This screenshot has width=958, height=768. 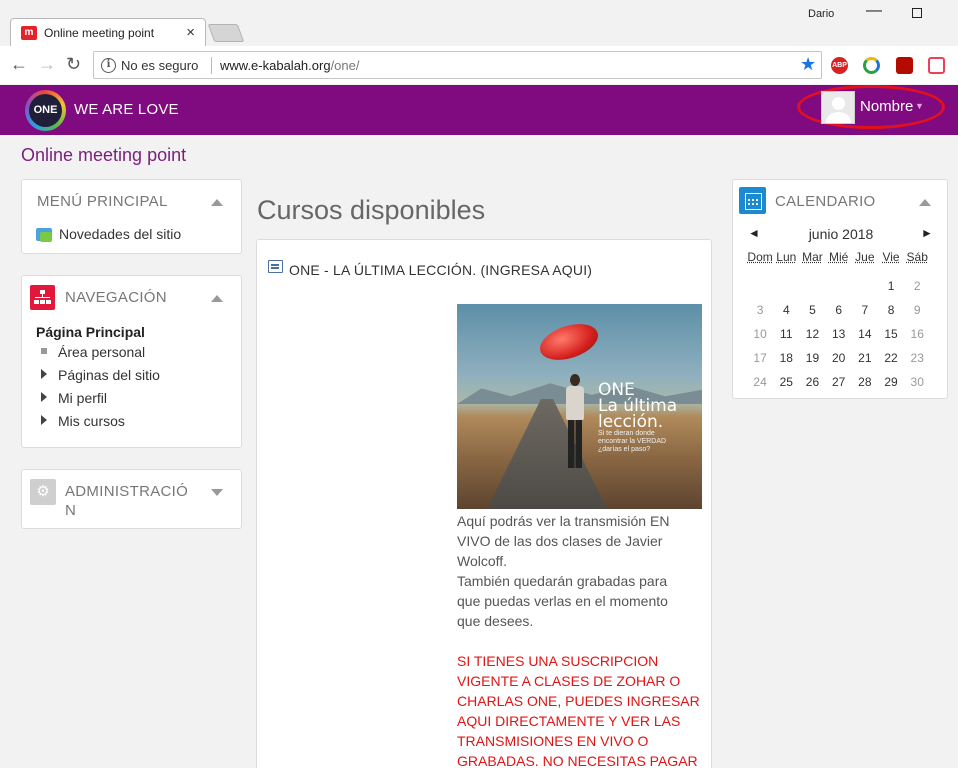 I want to click on calendar-day: 13, so click(x=839, y=334).